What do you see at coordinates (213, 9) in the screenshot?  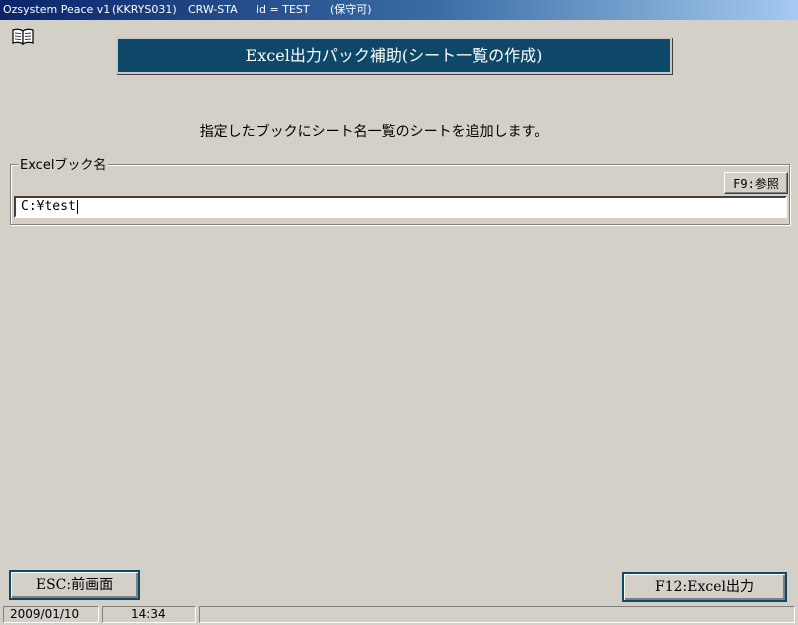 I see `station-name: CRW-STA` at bounding box center [213, 9].